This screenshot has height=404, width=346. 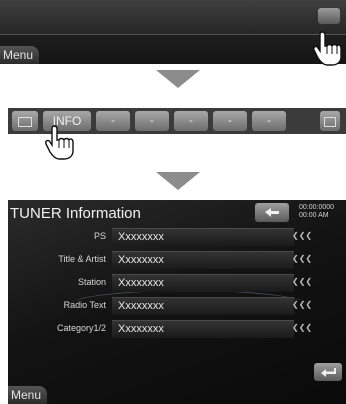 I want to click on source-icon, so click(x=25, y=122).